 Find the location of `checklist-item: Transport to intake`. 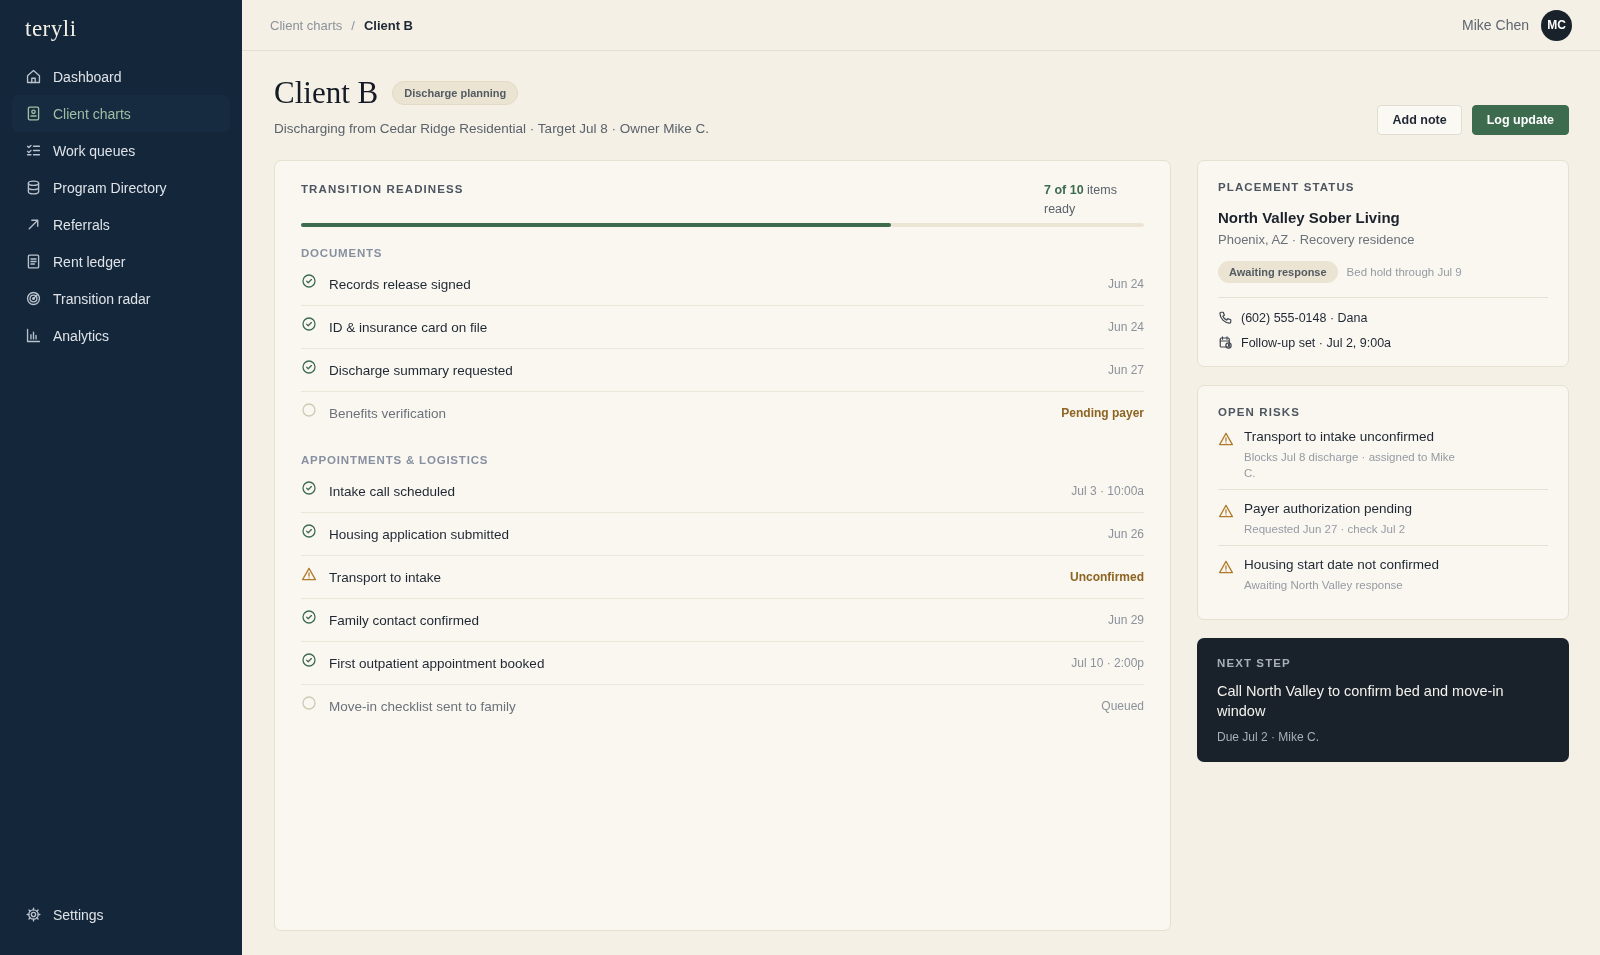

checklist-item: Transport to intake is located at coordinates (385, 577).